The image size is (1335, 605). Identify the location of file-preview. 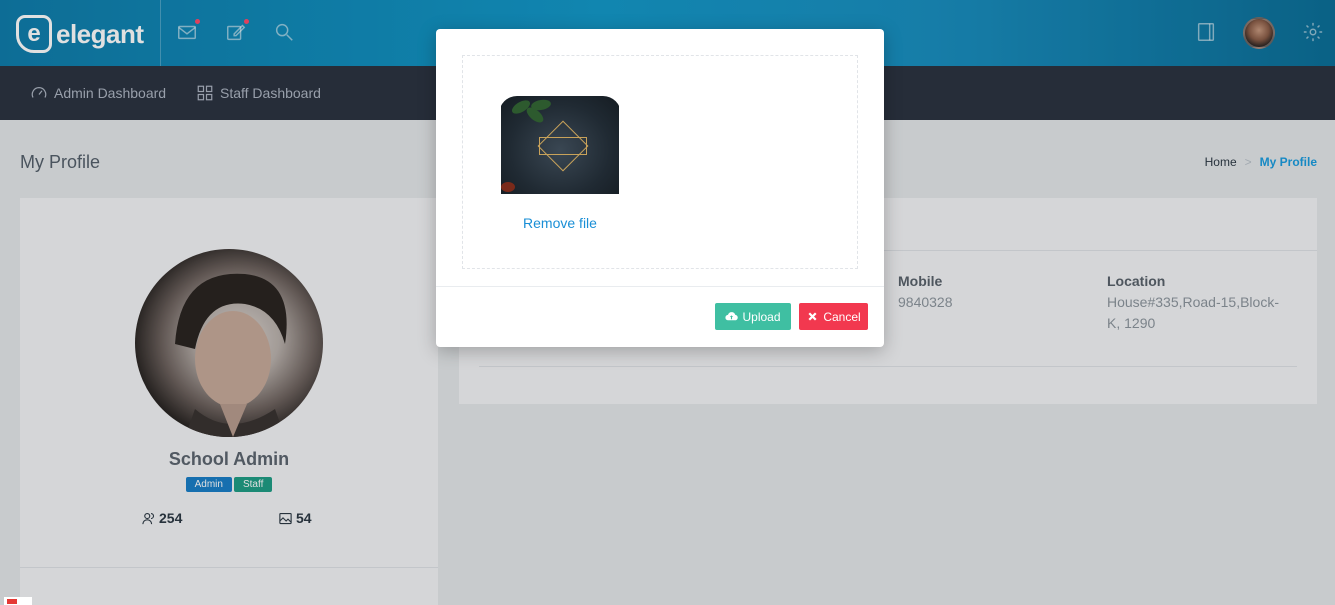
(560, 155).